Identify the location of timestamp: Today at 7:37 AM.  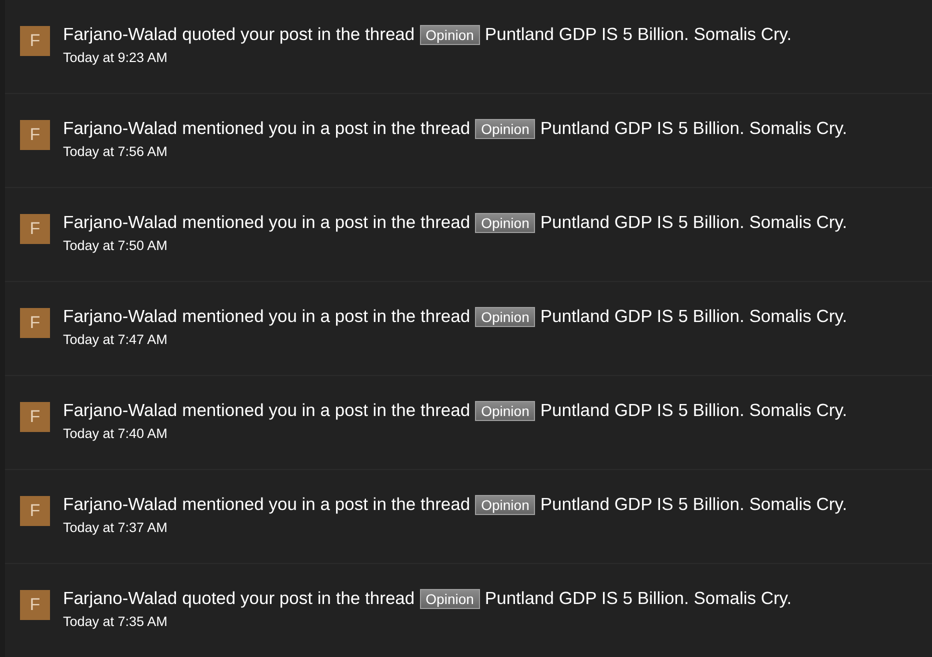
(115, 527).